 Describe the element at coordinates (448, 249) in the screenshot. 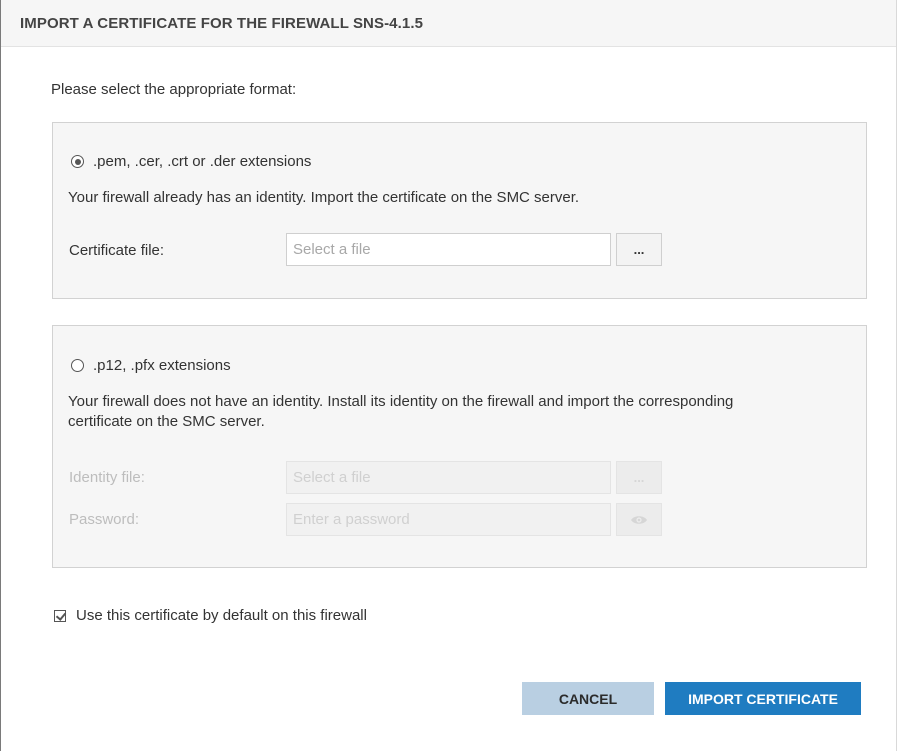

I see `certificate-file-input` at that location.